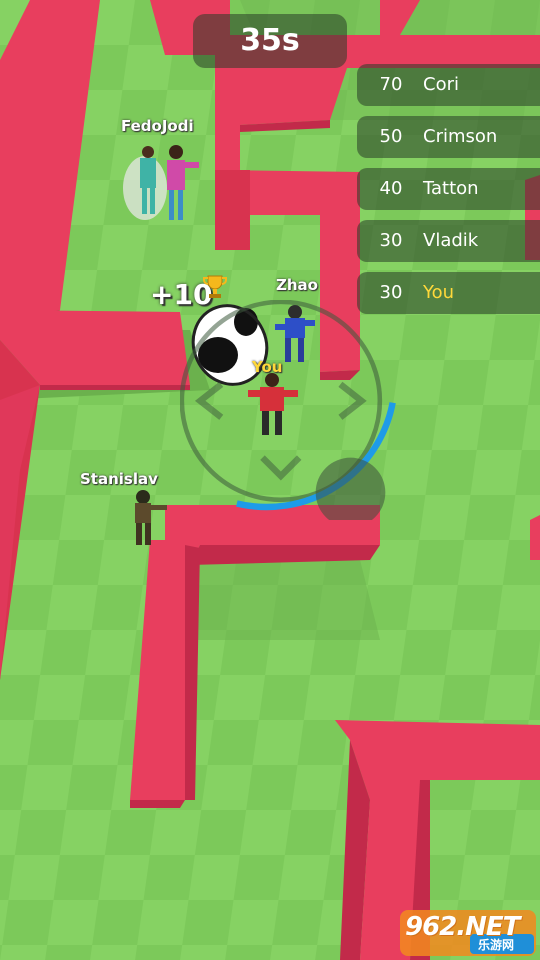 This screenshot has height=960, width=540. I want to click on leaderboard-score: 50, so click(391, 136).